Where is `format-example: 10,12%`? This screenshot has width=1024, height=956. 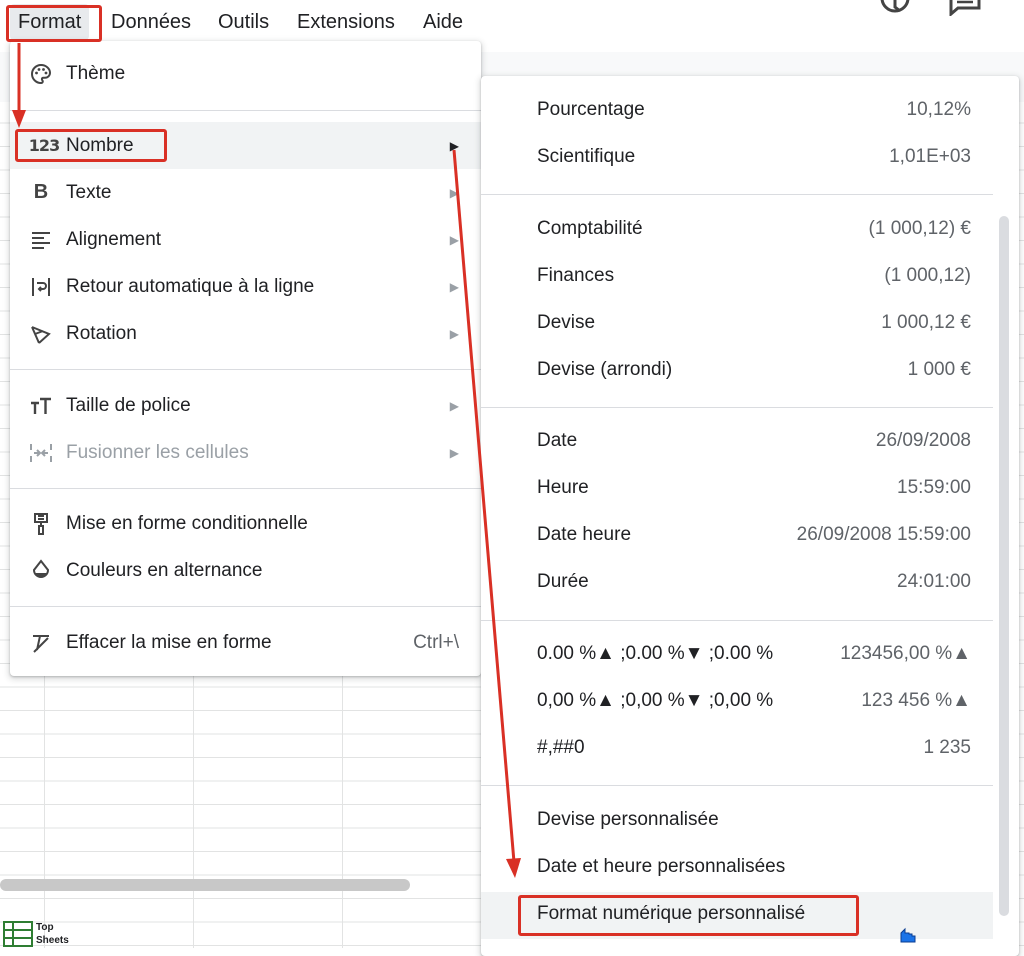 format-example: 10,12% is located at coordinates (938, 109).